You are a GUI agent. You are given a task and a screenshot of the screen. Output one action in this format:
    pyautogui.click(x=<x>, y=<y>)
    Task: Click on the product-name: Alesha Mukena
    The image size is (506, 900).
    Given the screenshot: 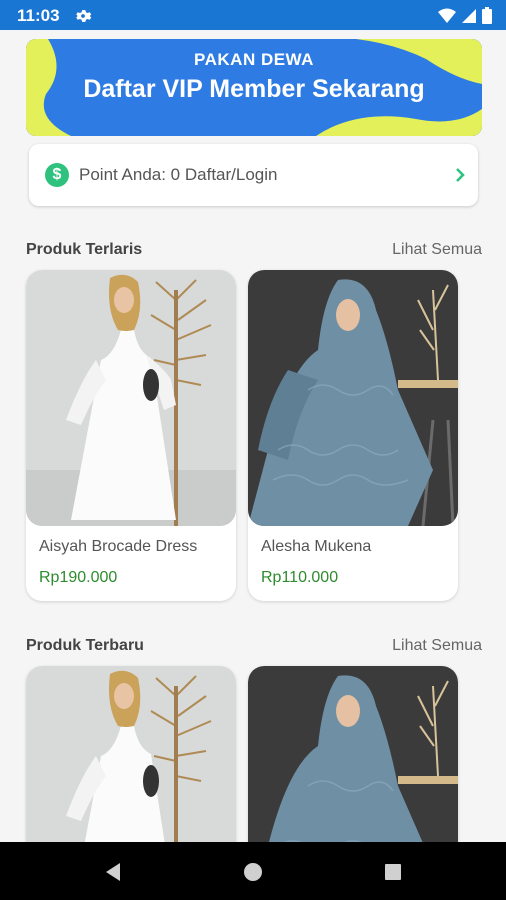 What is the action you would take?
    pyautogui.click(x=316, y=546)
    